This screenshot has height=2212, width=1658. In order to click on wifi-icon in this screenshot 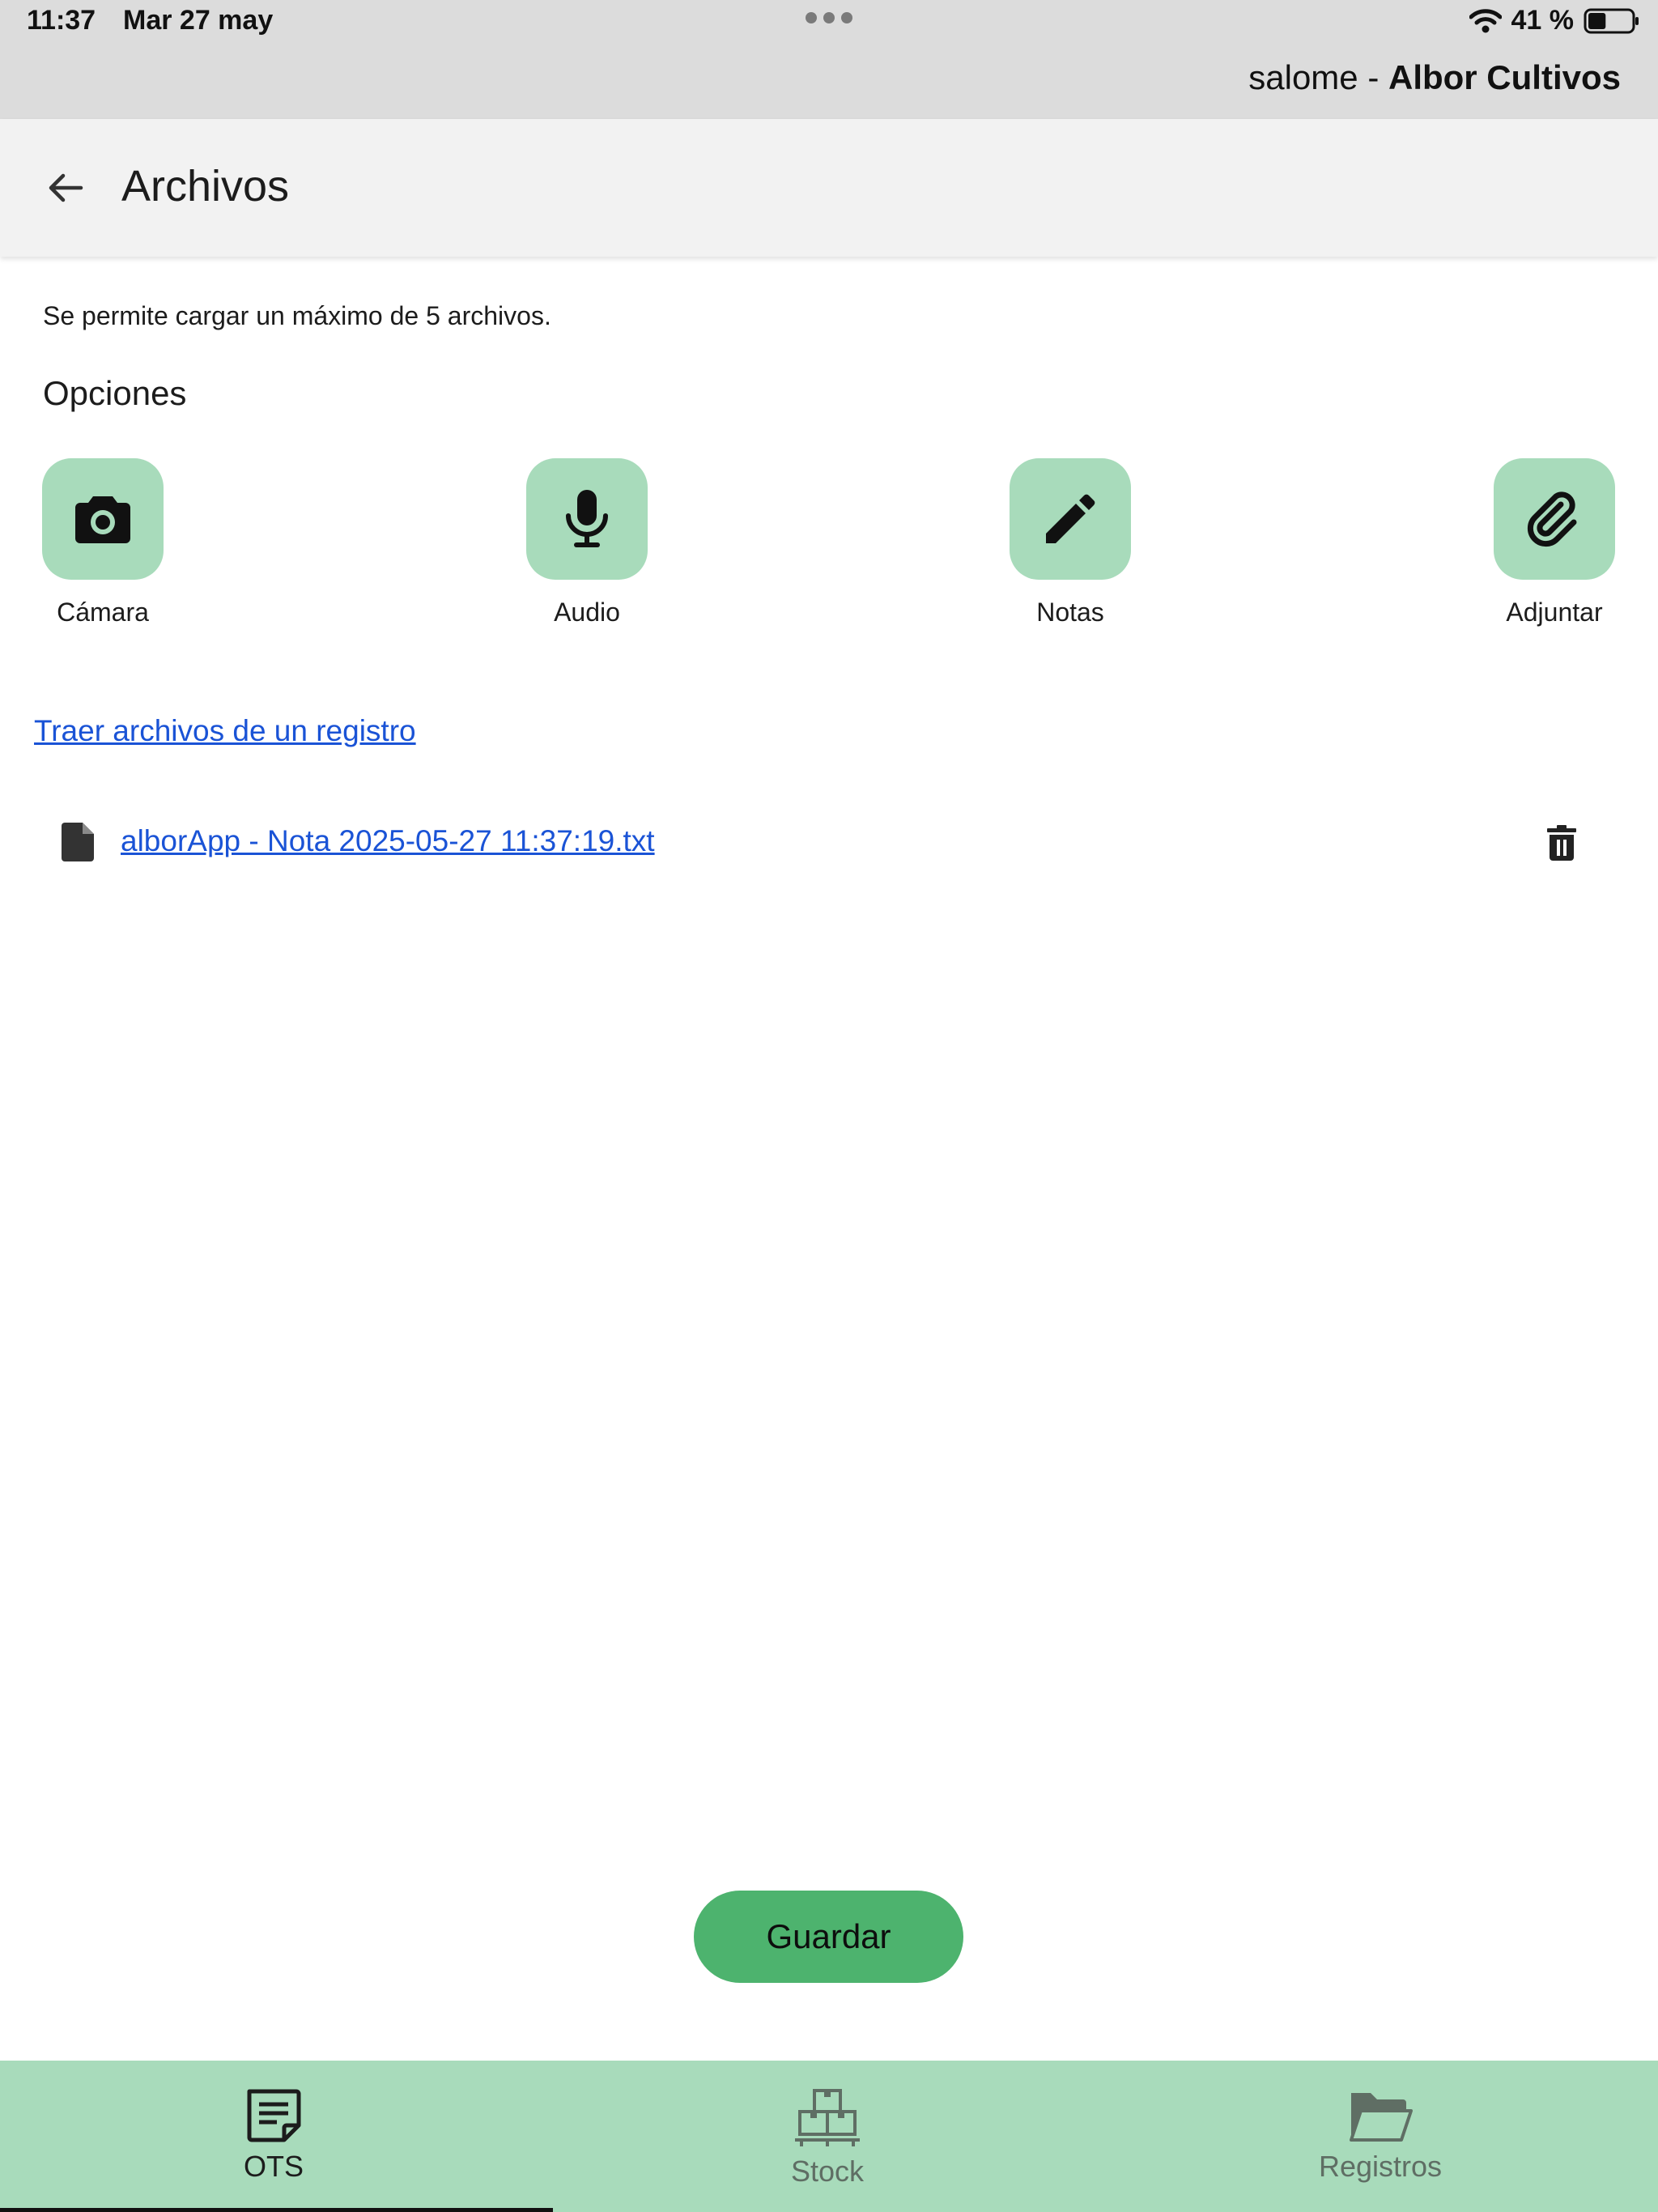, I will do `click(1485, 20)`.